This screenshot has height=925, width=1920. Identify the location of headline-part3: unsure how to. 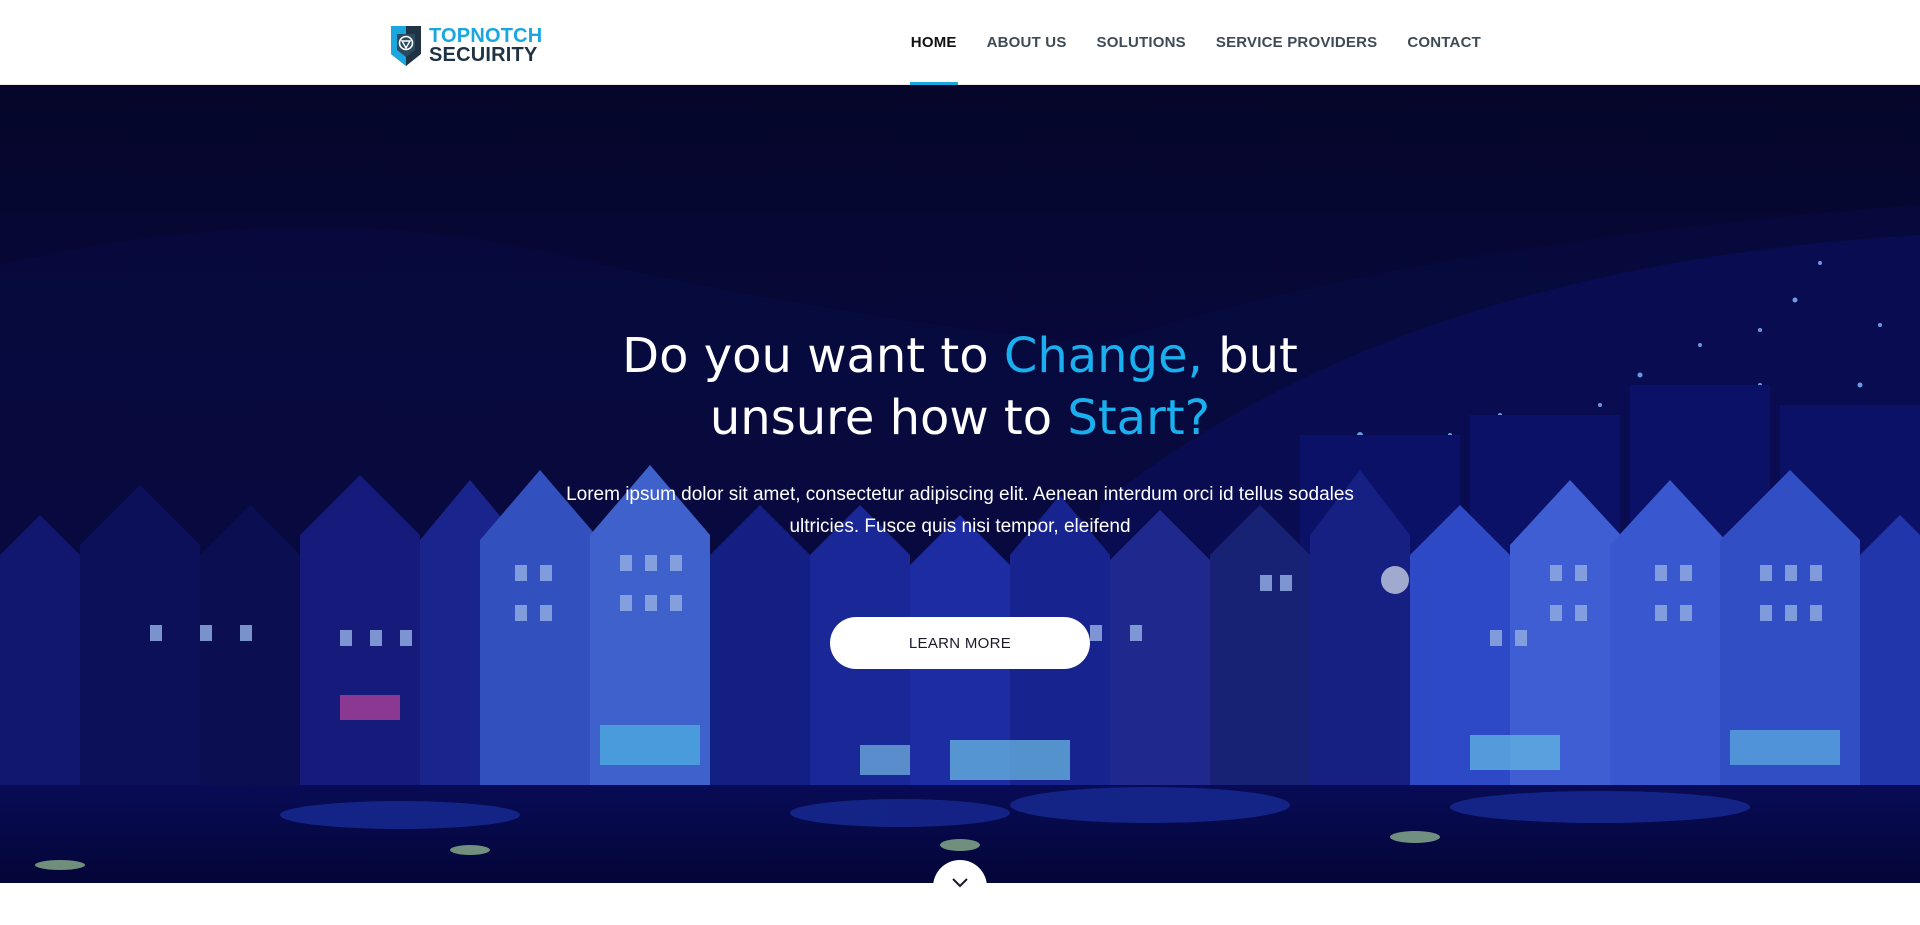
(888, 418).